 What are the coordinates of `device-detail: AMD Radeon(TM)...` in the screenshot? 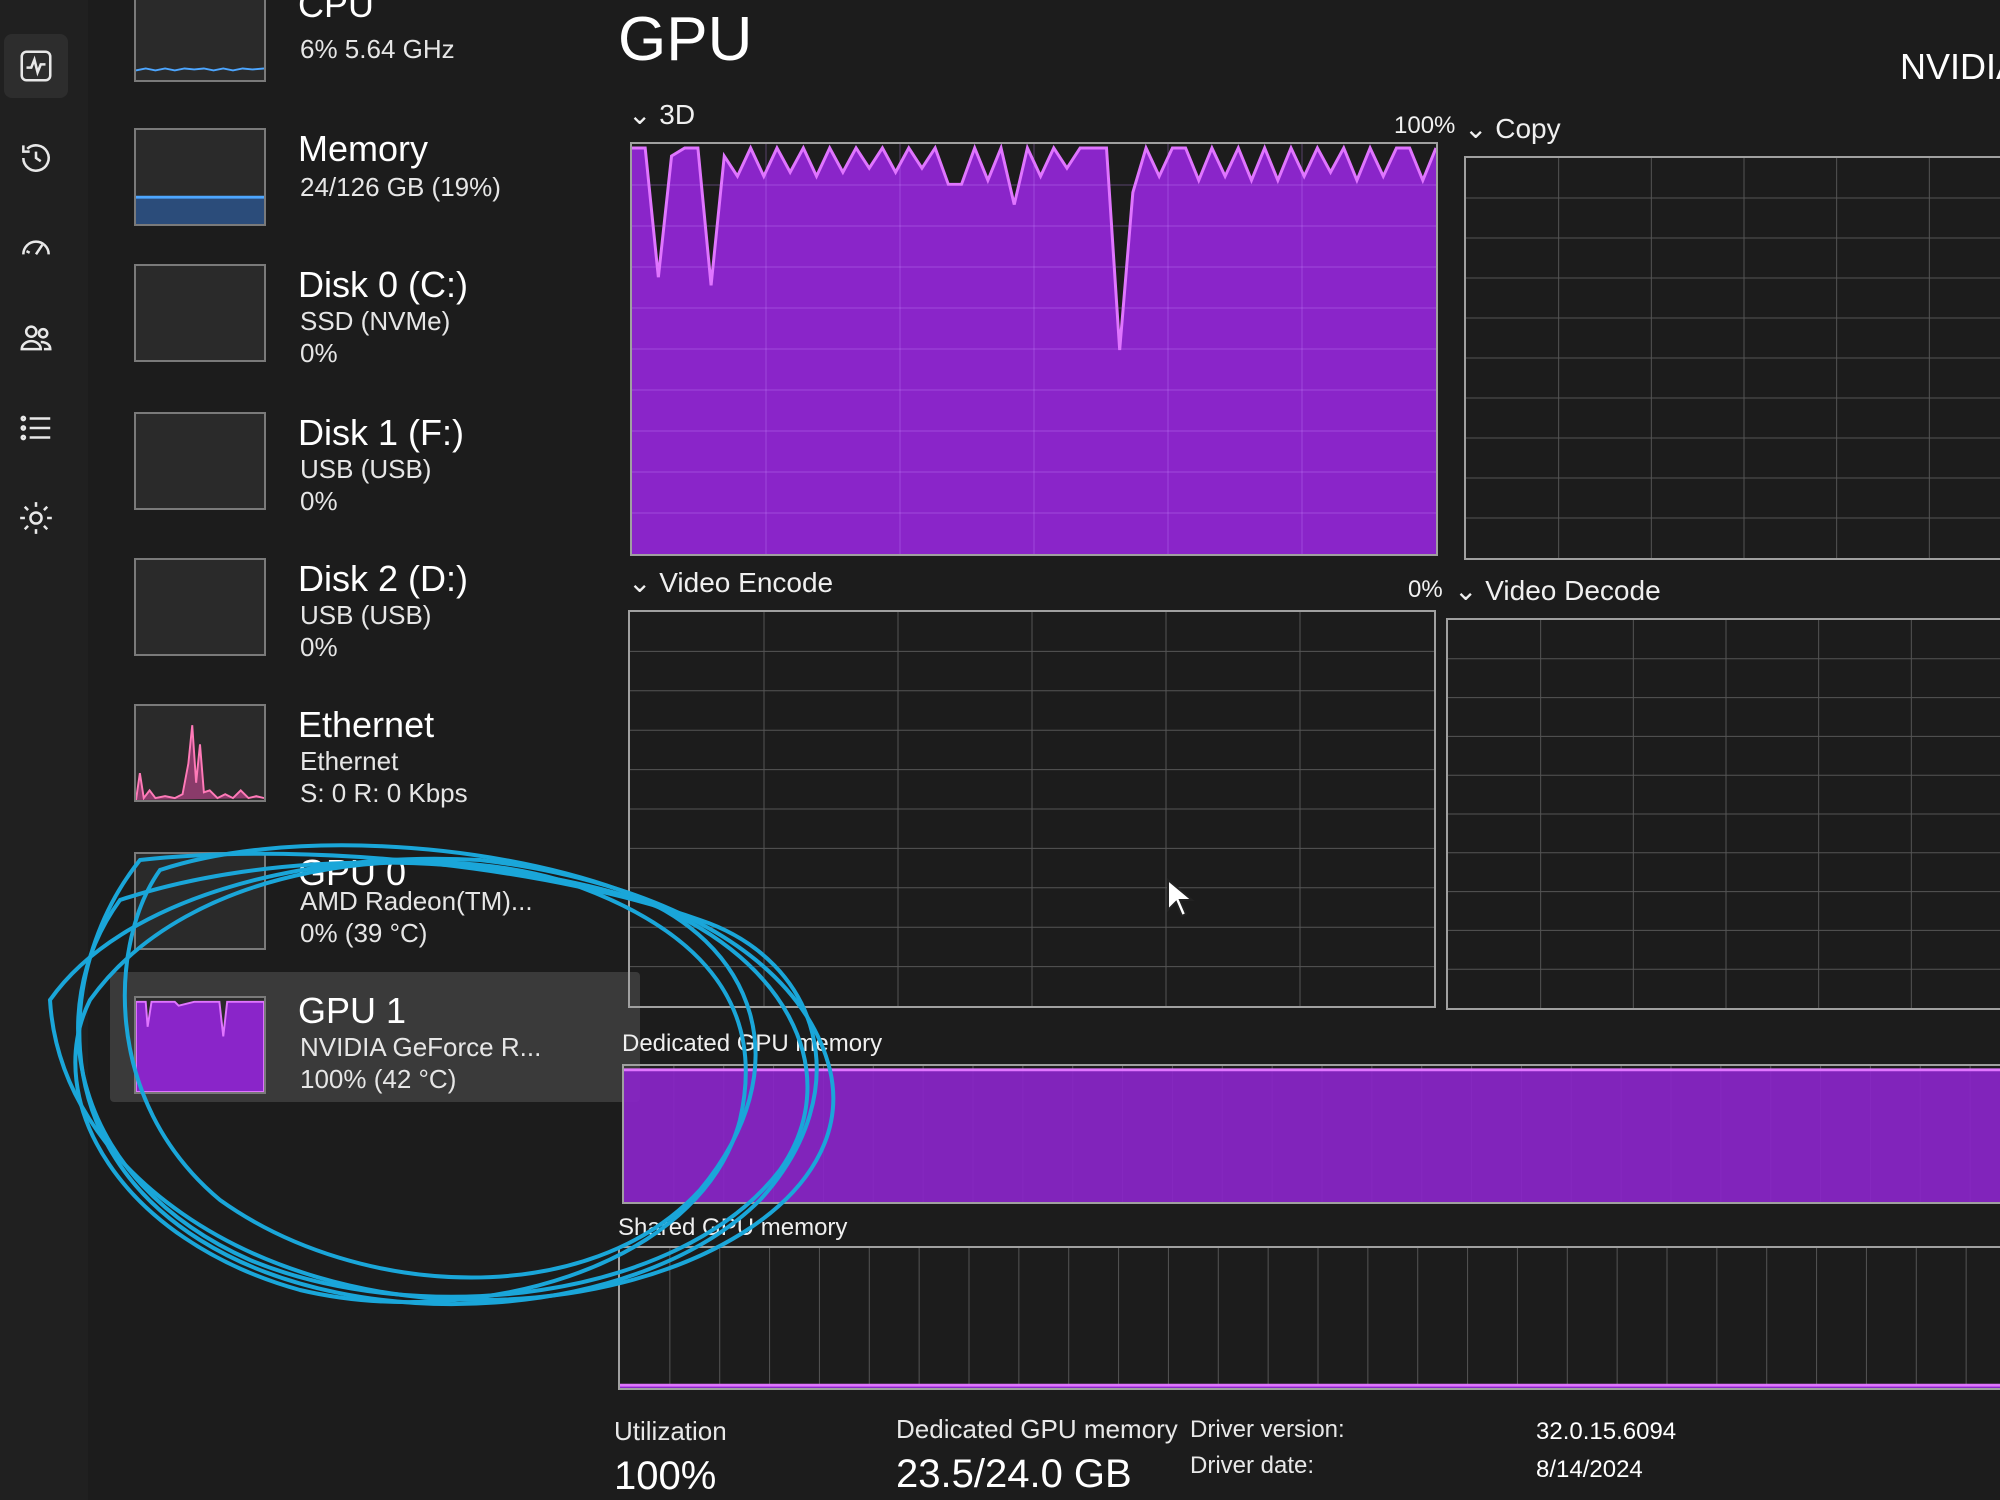 It's located at (416, 901).